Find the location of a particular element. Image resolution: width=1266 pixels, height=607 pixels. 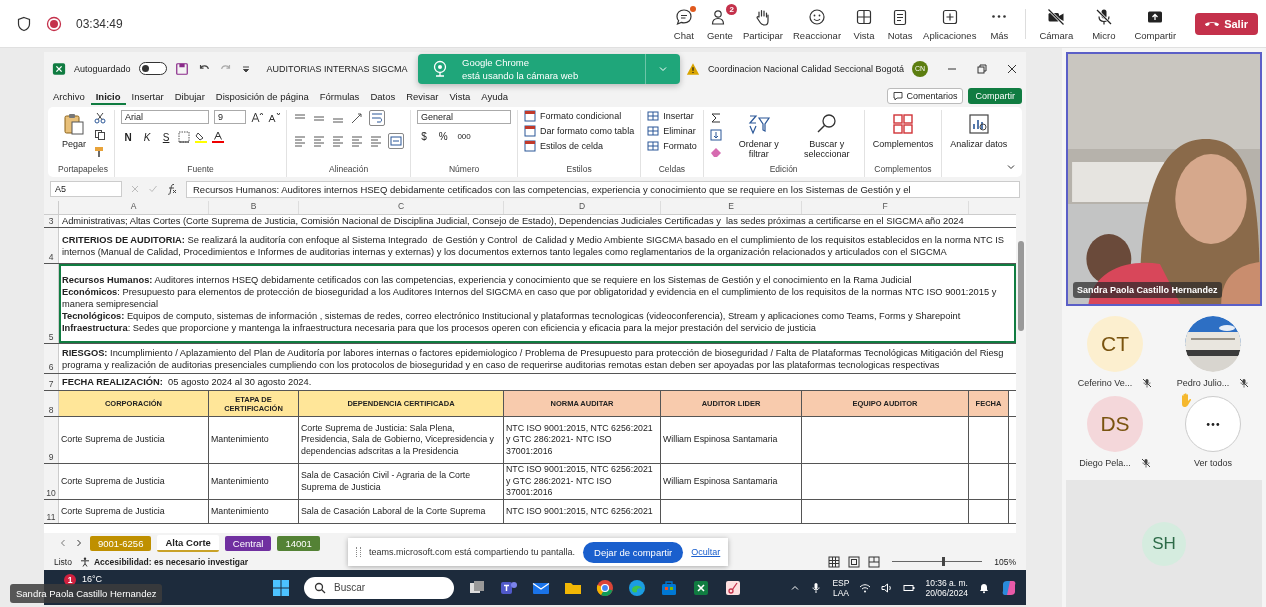

styles-button: Estilos de celda is located at coordinates (564, 146).